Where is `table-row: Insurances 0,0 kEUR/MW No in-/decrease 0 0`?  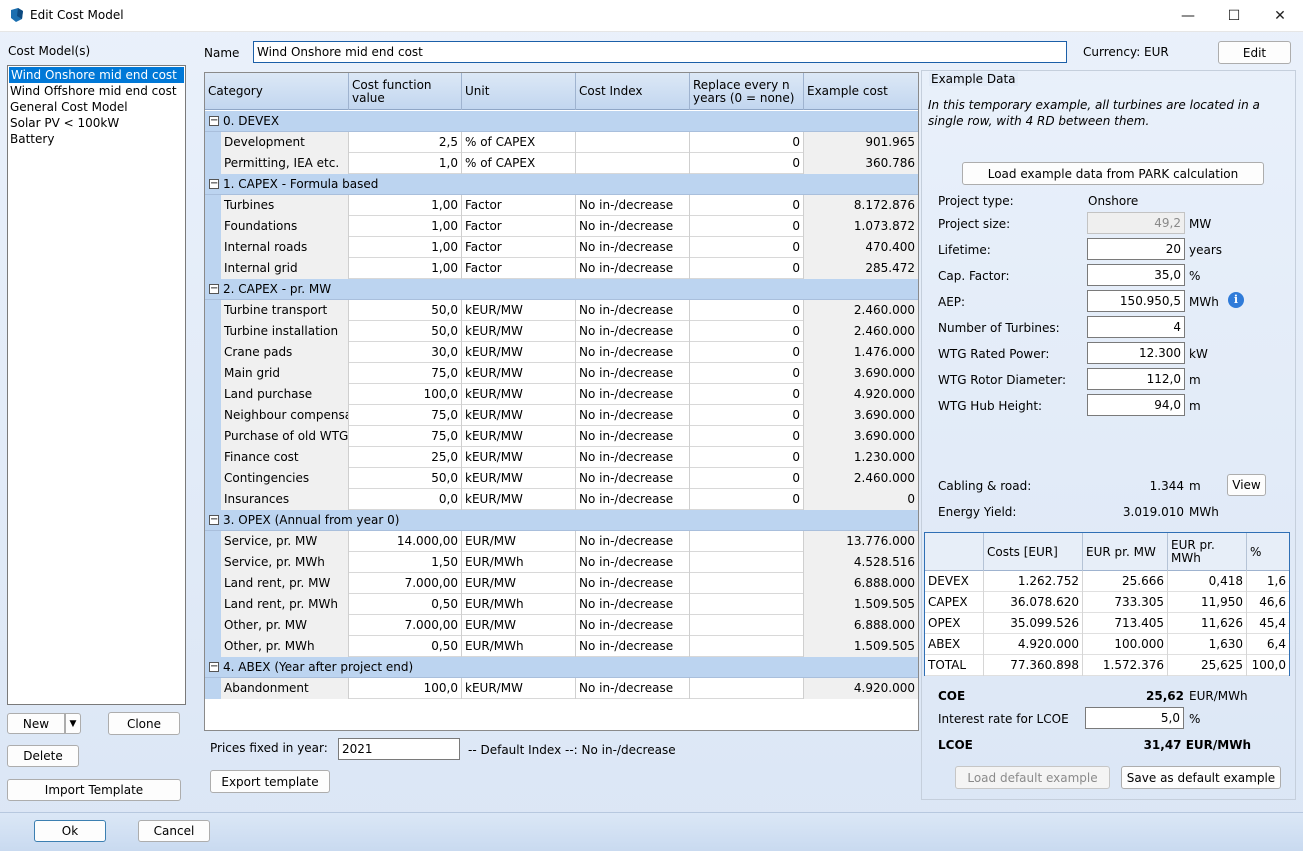
table-row: Insurances 0,0 kEUR/MW No in-/decrease 0 0 is located at coordinates (561, 499).